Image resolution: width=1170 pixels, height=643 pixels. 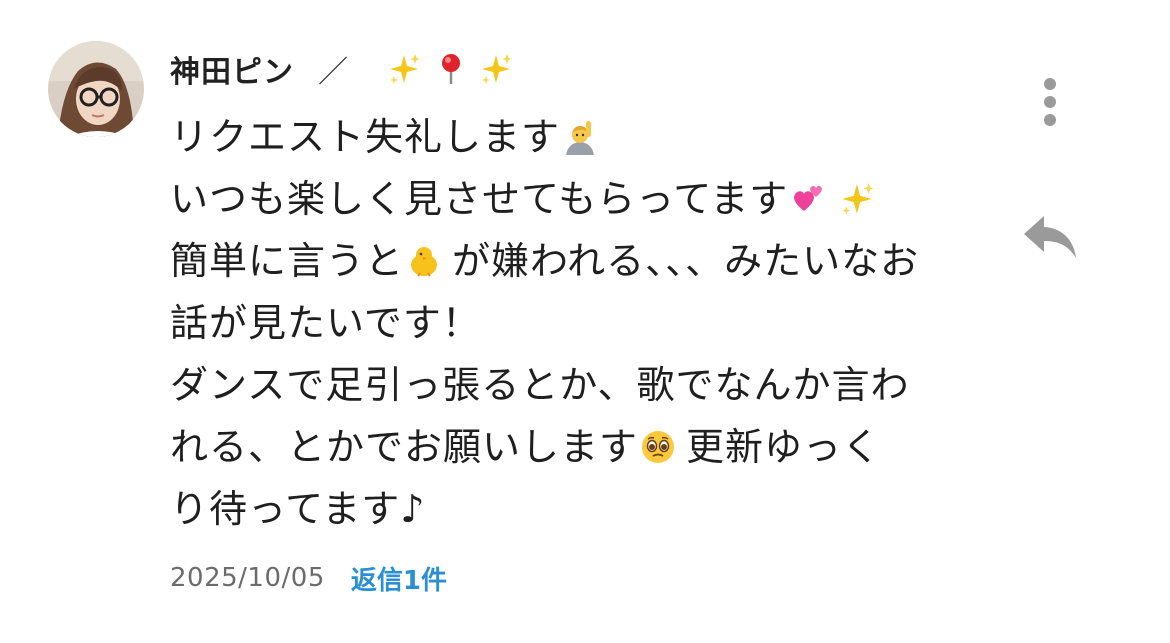 What do you see at coordinates (686, 261) in the screenshot?
I see `comment-line-suffix: が嫌われる、、、みたいなお` at bounding box center [686, 261].